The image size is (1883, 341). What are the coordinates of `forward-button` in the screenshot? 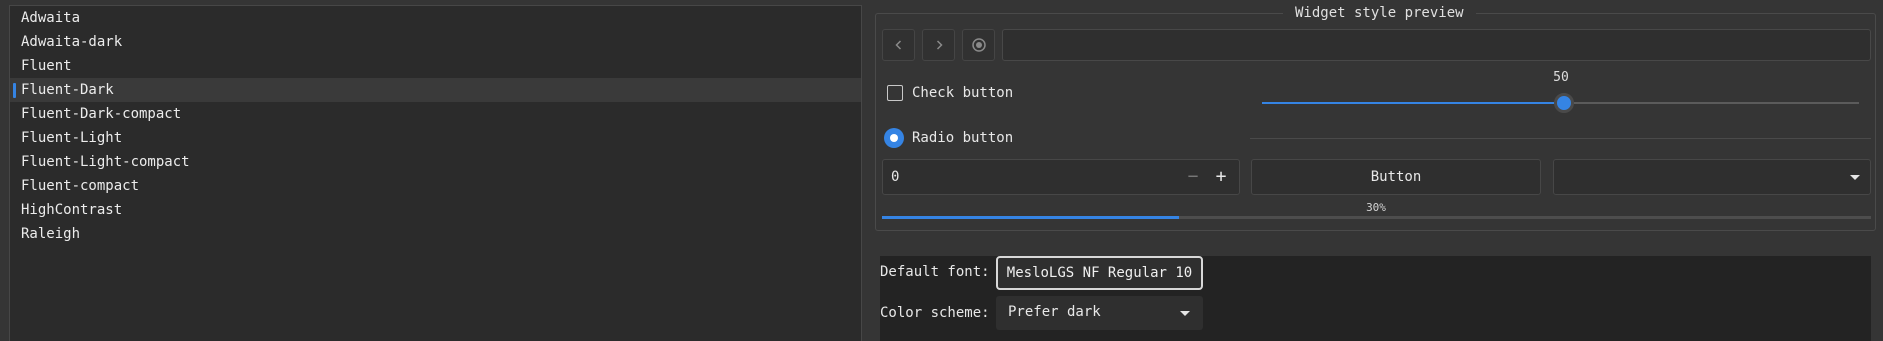 It's located at (938, 45).